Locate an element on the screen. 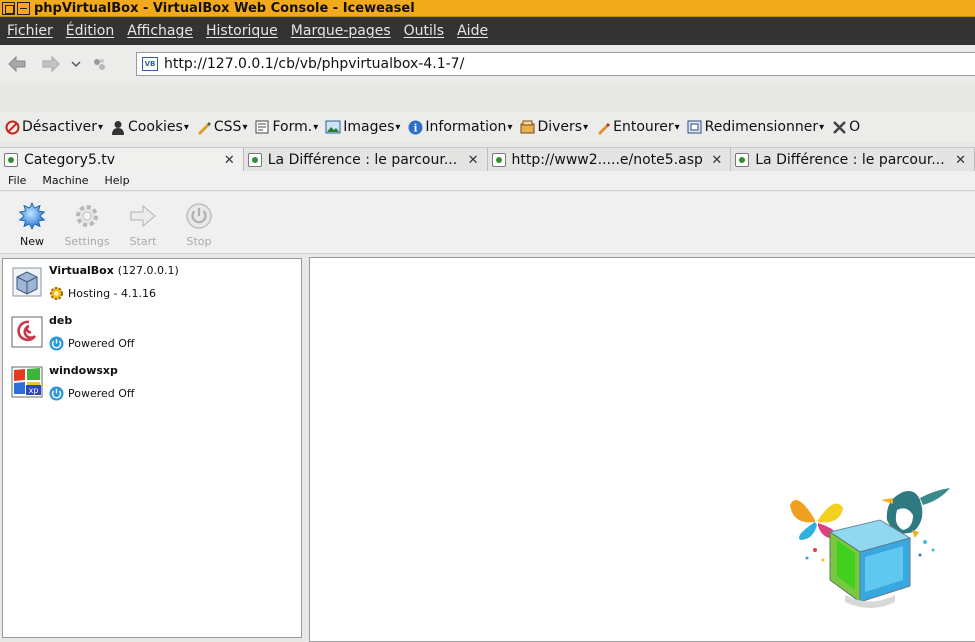  menu-marque-pages: Marque-pages is located at coordinates (342, 31).